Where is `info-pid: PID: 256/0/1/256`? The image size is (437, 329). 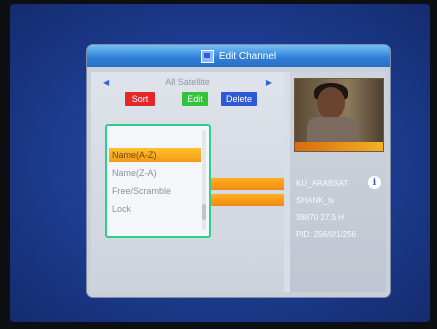 info-pid: PID: 256/0/1/256 is located at coordinates (326, 234).